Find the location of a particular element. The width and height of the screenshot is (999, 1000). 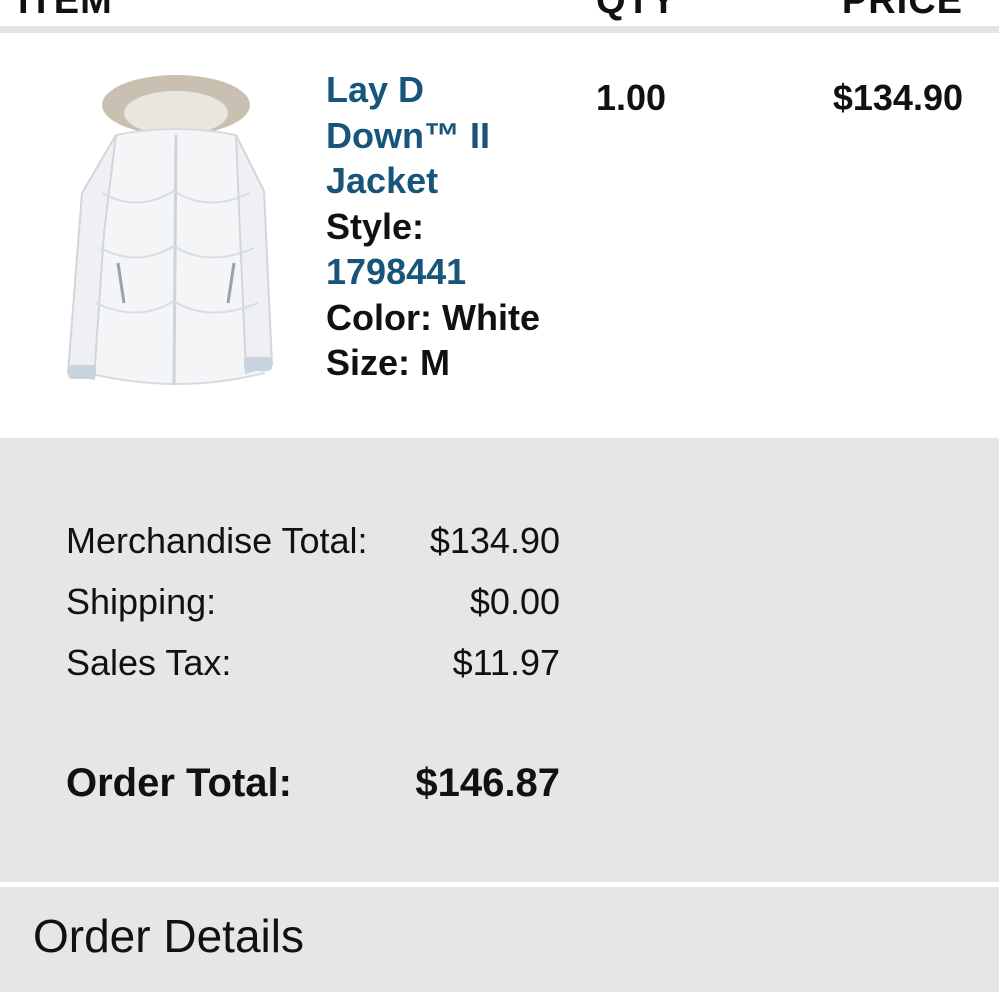

color-attribute: Color: White is located at coordinates (433, 317).